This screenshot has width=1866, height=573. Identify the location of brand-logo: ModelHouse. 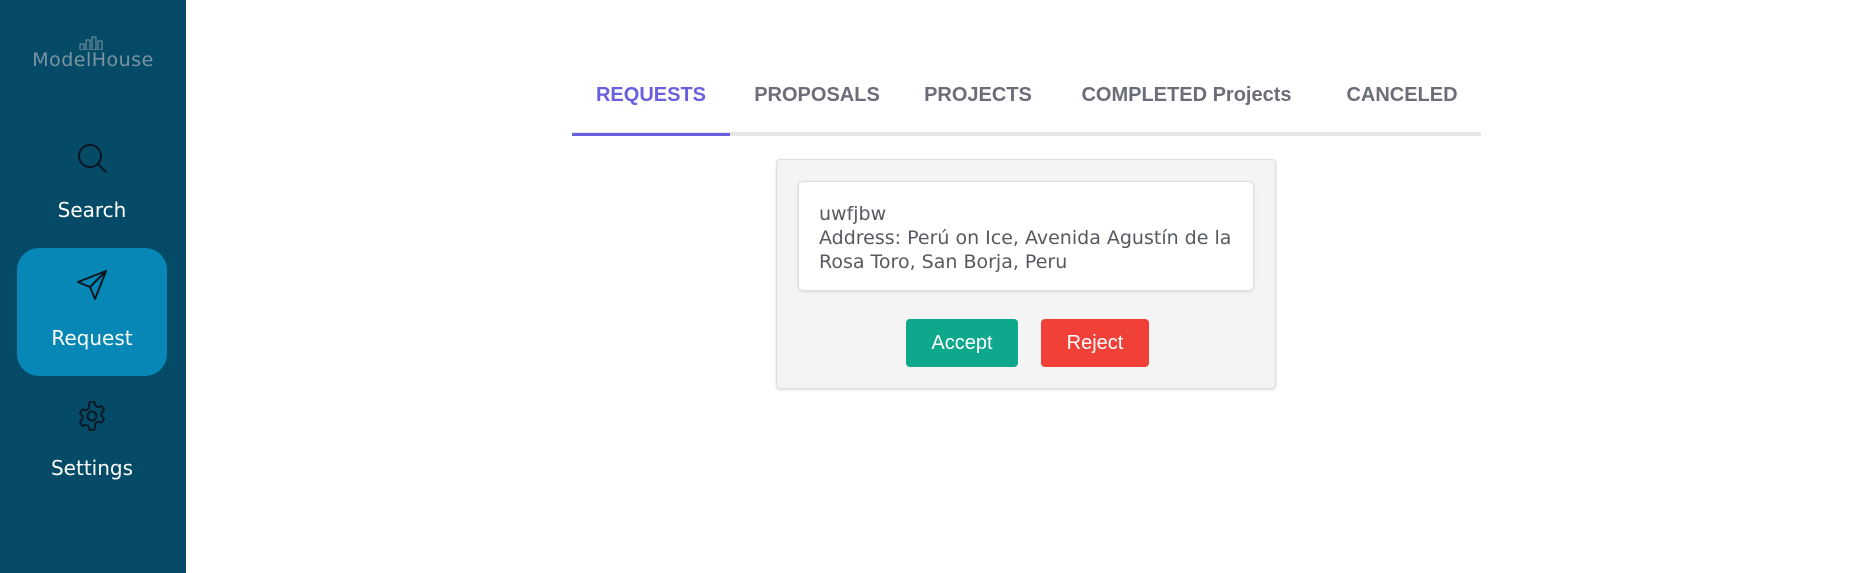
(93, 51).